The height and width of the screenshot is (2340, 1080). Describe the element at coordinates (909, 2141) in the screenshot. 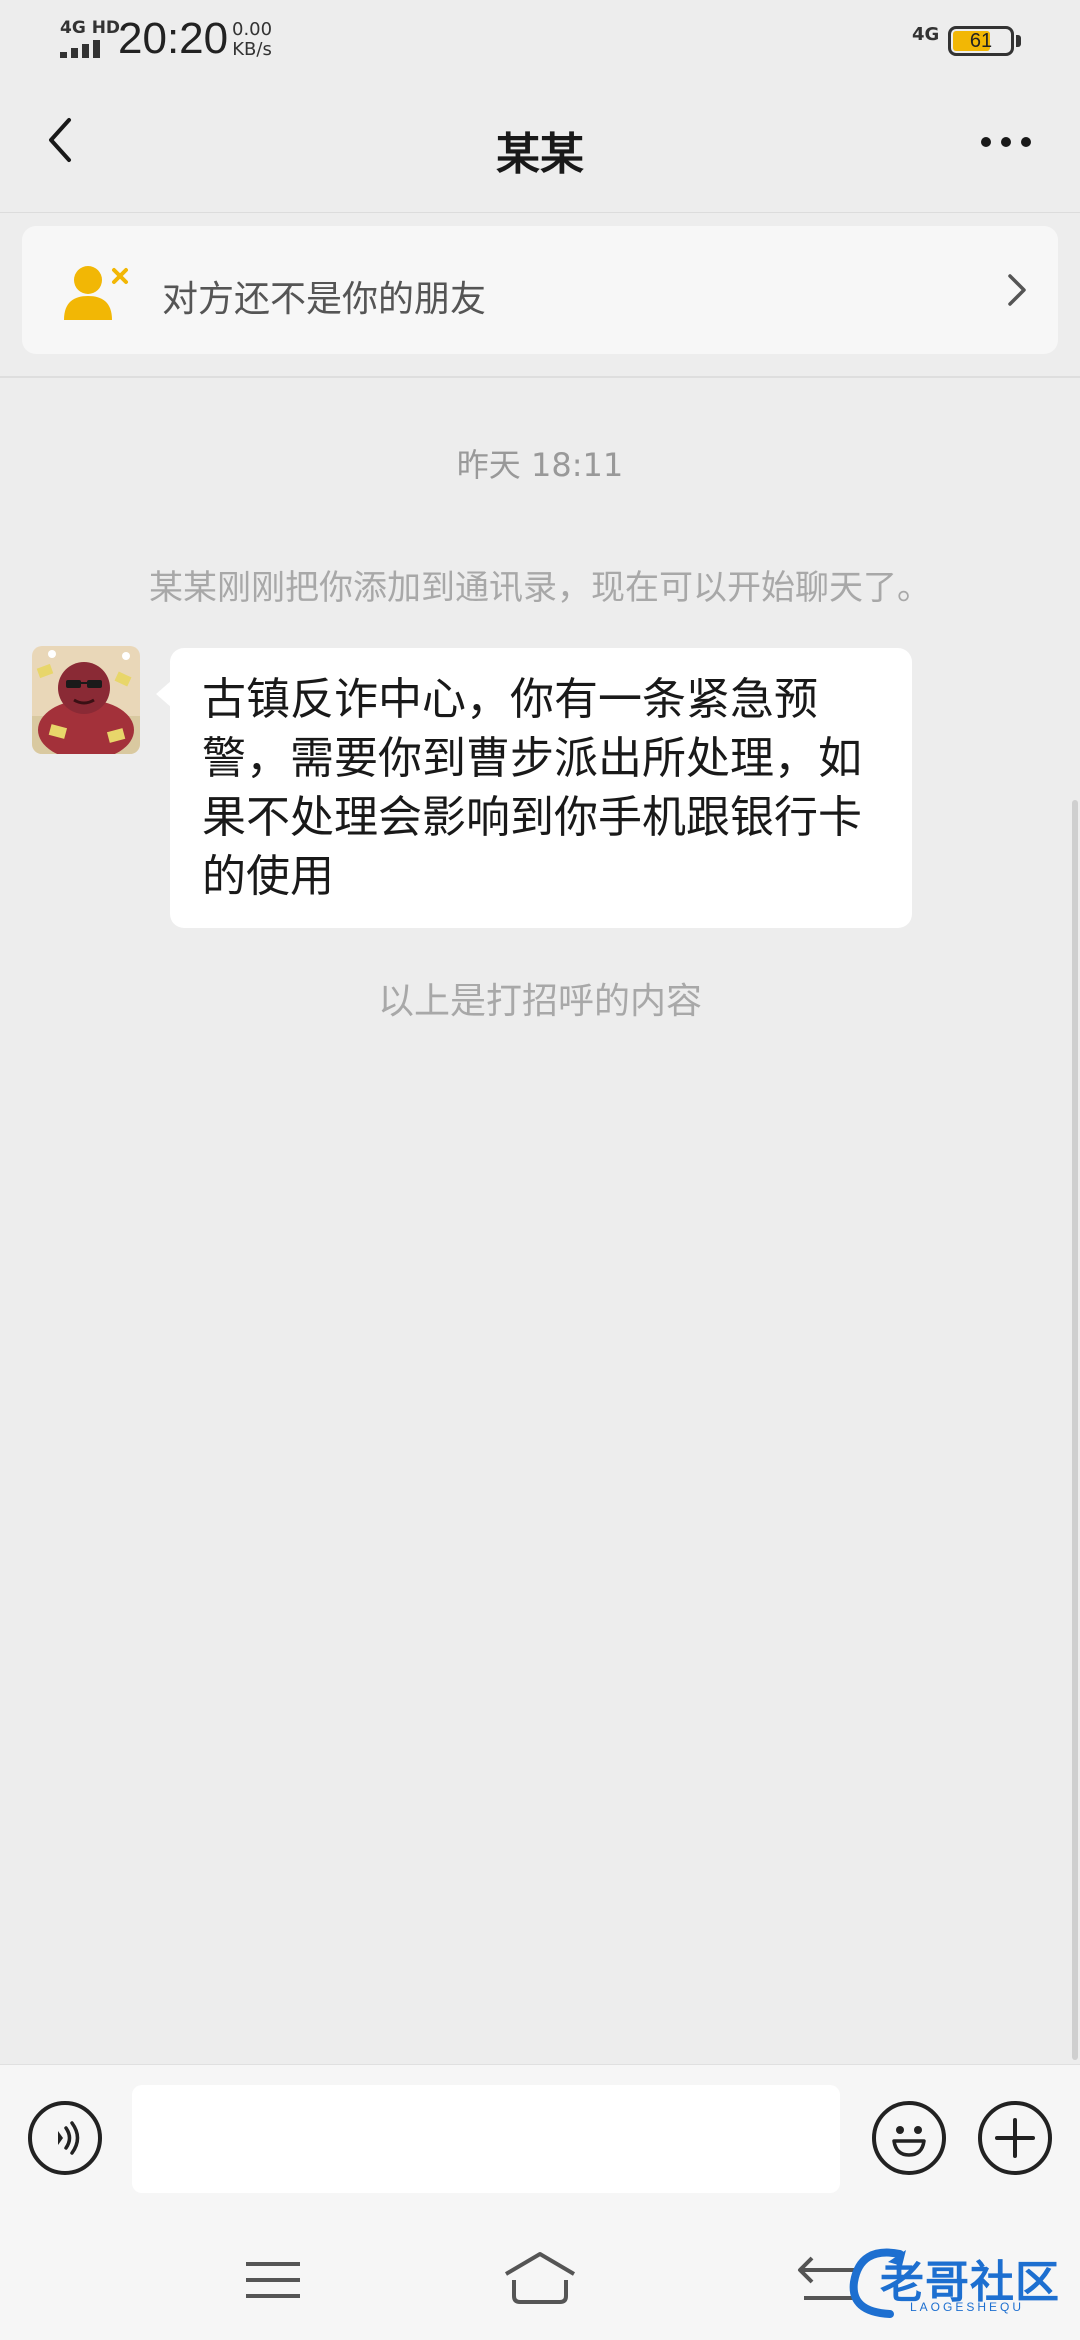

I see `emoji-icon` at that location.